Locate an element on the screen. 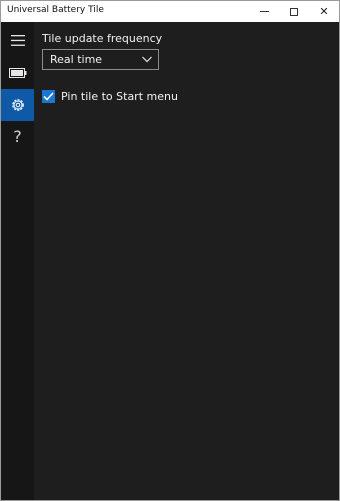 This screenshot has width=340, height=501. pin-tile-option: Pin tile to Start menu is located at coordinates (110, 96).